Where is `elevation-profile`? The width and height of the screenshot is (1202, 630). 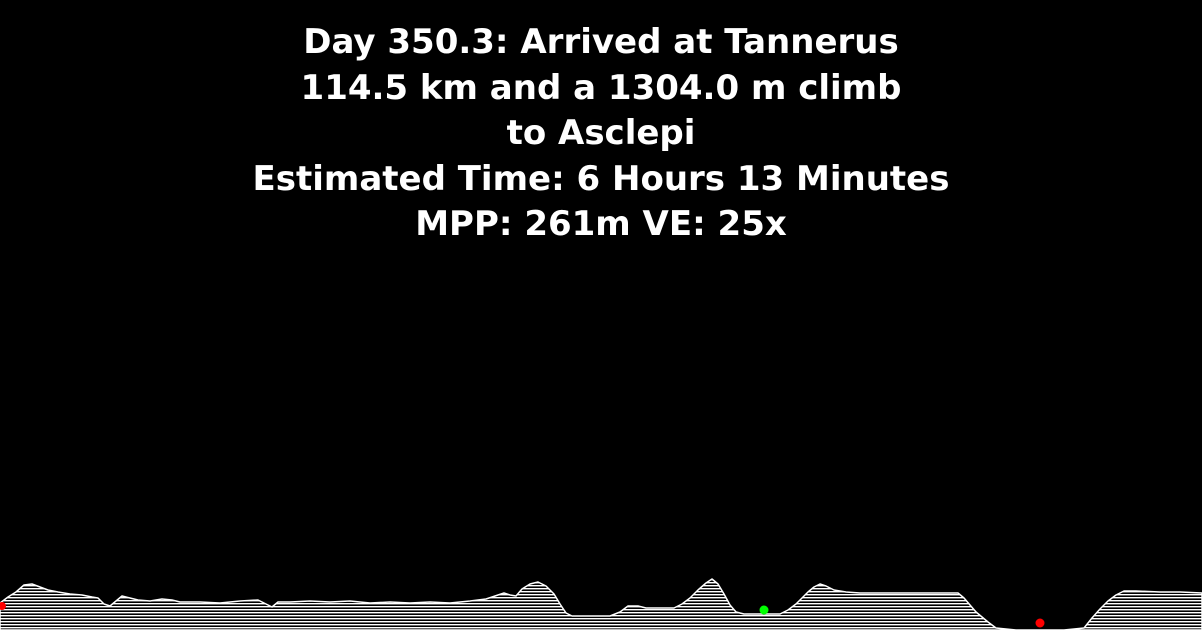
elevation-profile is located at coordinates (601, 604).